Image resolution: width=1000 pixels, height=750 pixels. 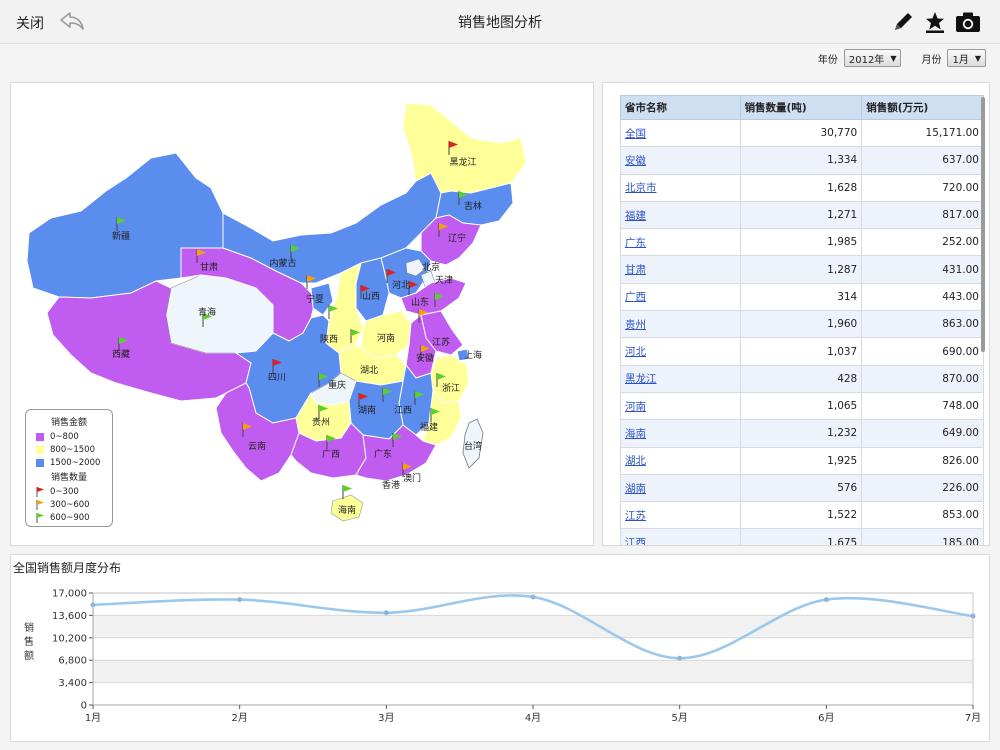 What do you see at coordinates (64, 436) in the screenshot?
I see `legend-label: 0~800` at bounding box center [64, 436].